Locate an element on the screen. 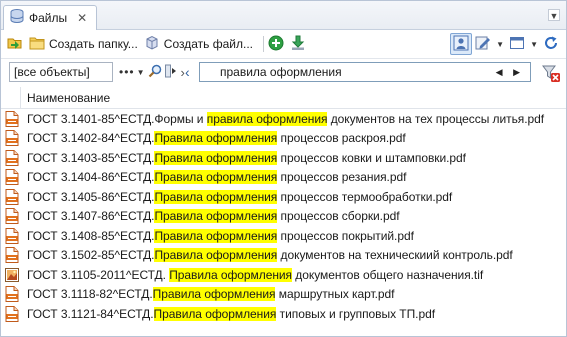 This screenshot has width=567, height=337. toolbar-right: ▼ ▼ is located at coordinates (506, 44).